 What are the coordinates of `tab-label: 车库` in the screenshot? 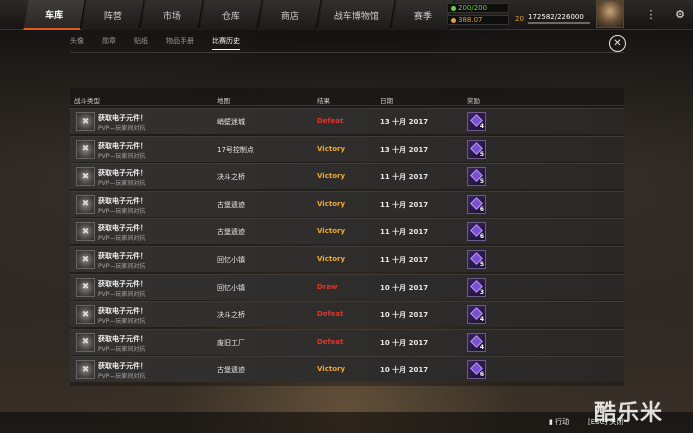 It's located at (54, 15).